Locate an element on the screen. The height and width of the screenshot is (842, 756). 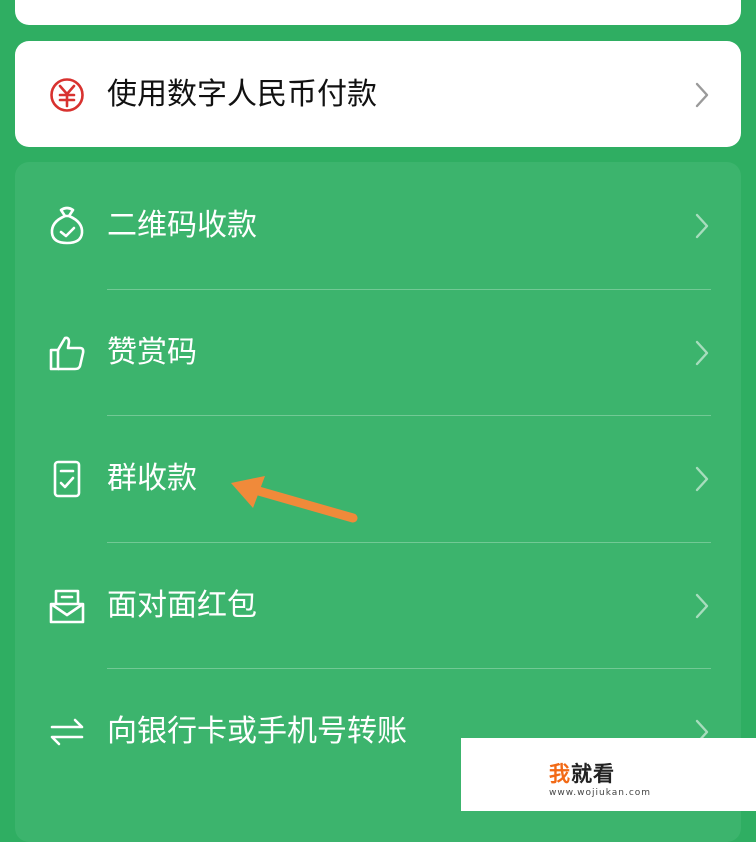
digital-rmb-pay-row: 使用数字人民币付款 is located at coordinates (378, 94).